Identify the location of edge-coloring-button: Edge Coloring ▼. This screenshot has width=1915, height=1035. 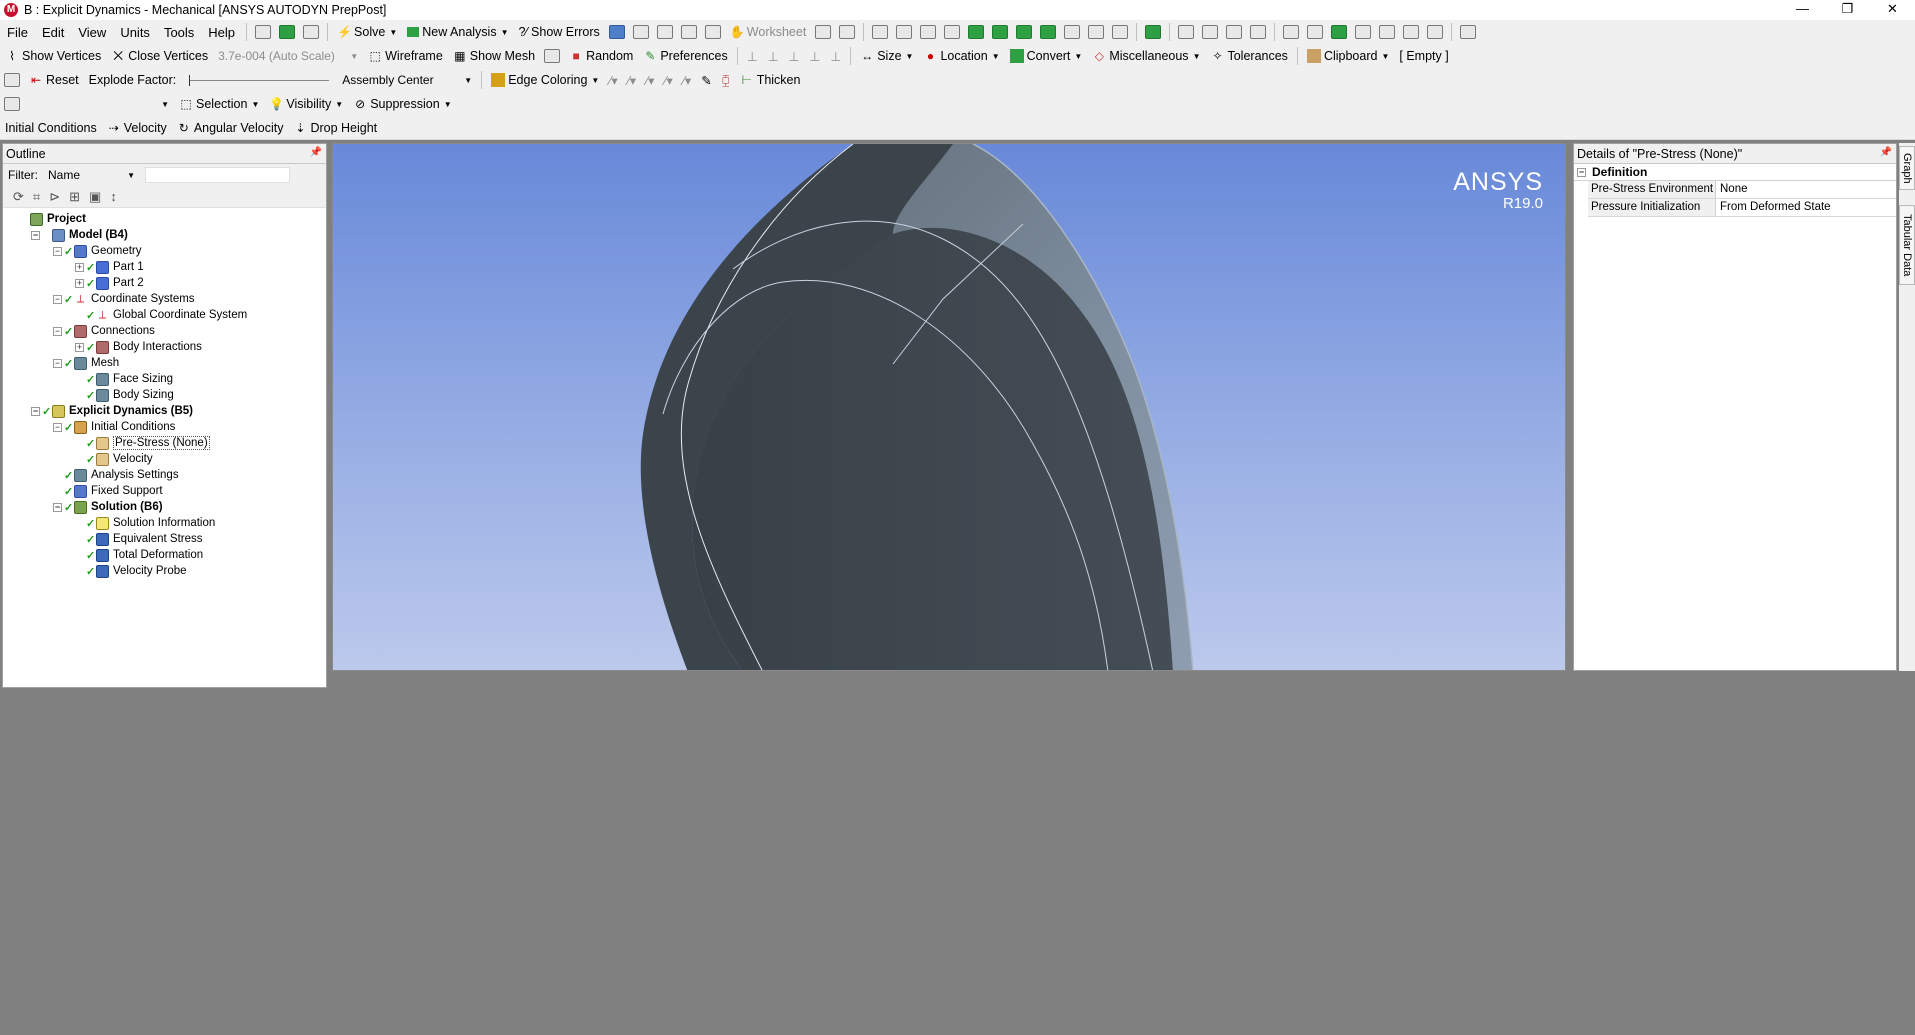
(545, 80).